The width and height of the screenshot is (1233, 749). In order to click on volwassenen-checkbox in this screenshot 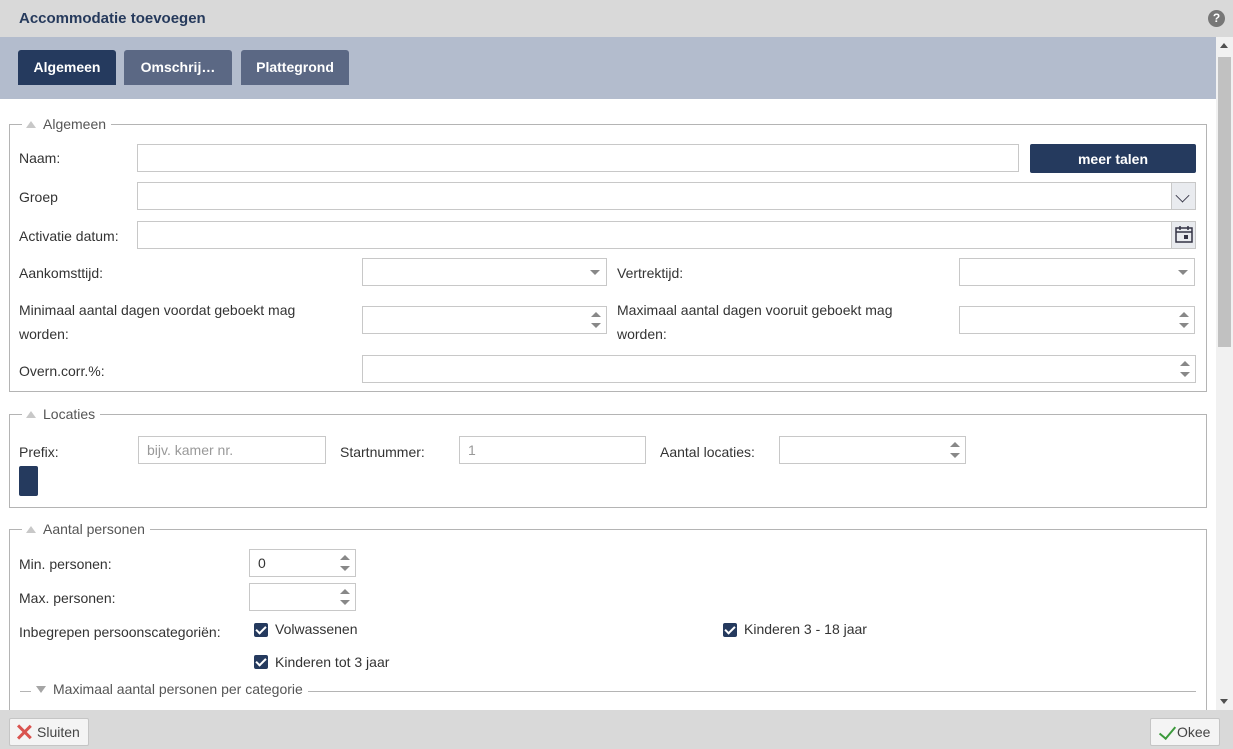, I will do `click(261, 630)`.